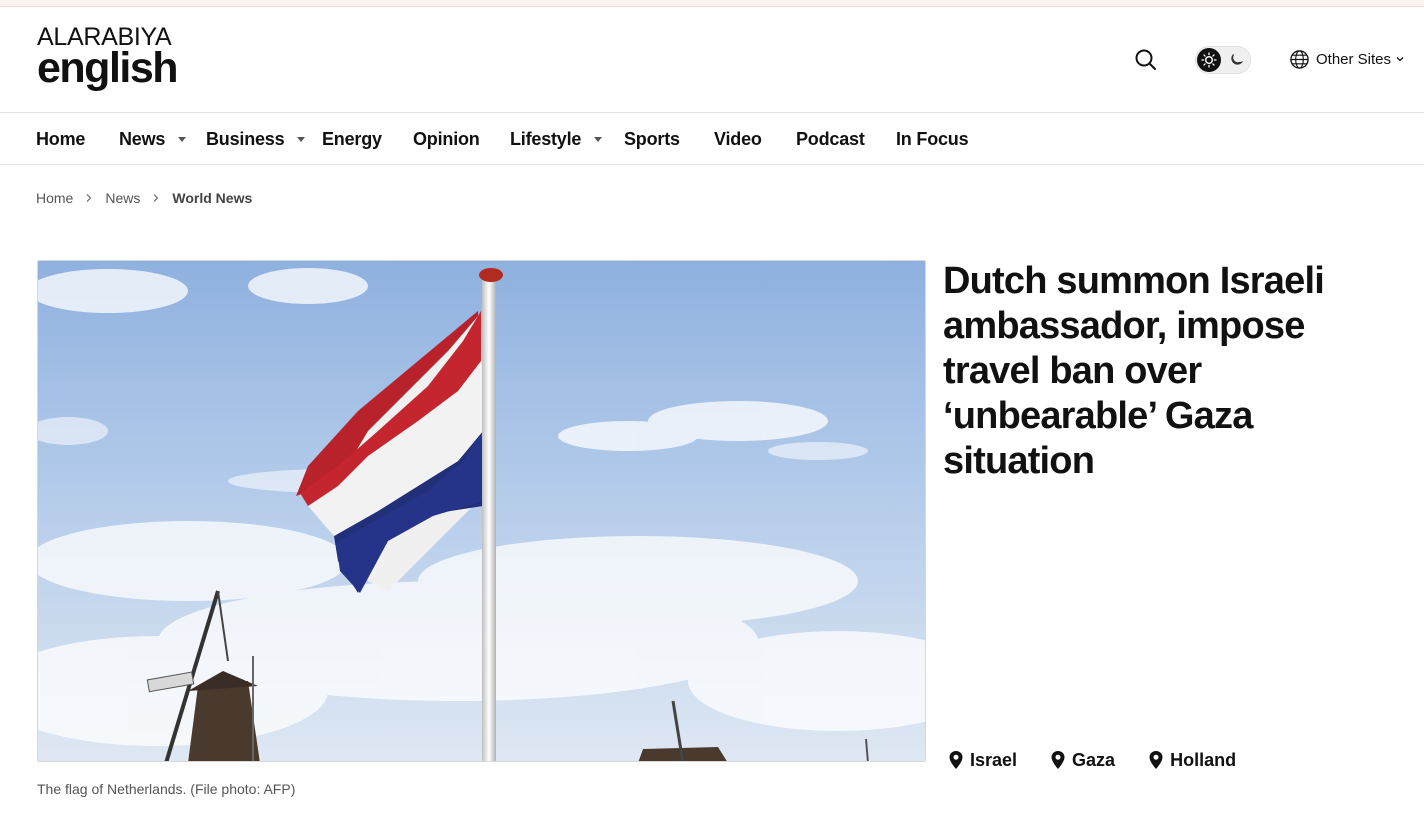 This screenshot has width=1424, height=818. Describe the element at coordinates (144, 198) in the screenshot. I see `breadcrumb: Home News World News` at that location.